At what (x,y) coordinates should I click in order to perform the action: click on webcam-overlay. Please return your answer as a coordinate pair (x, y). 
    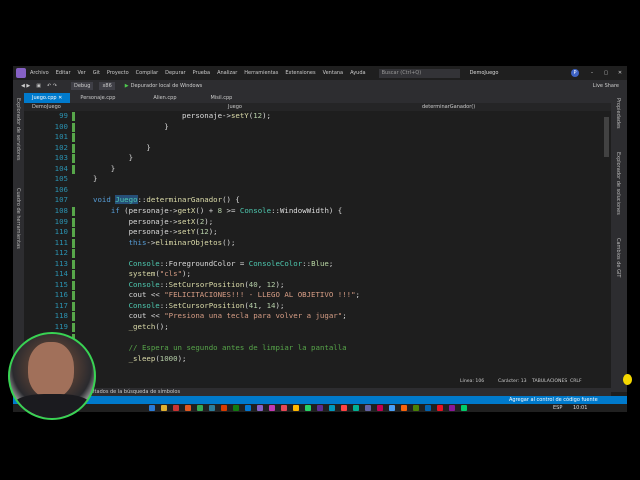
    Looking at the image, I should click on (52, 376).